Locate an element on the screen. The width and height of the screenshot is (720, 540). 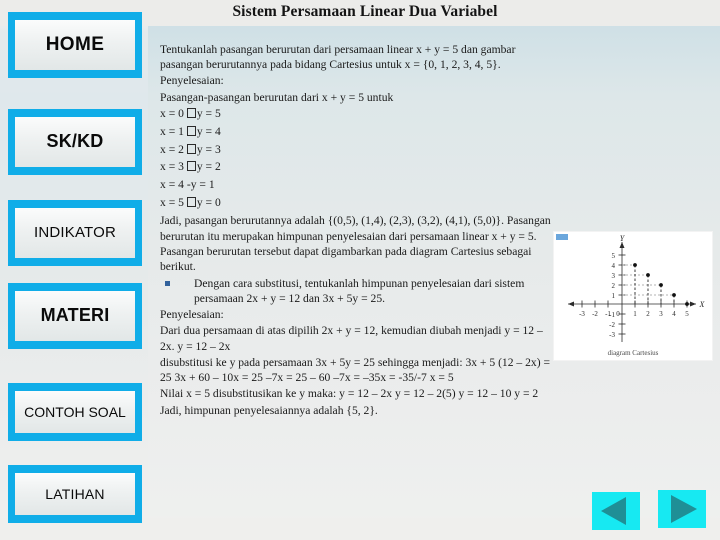
penyelesaian-label-1: Penyelesaian: is located at coordinates (192, 81).